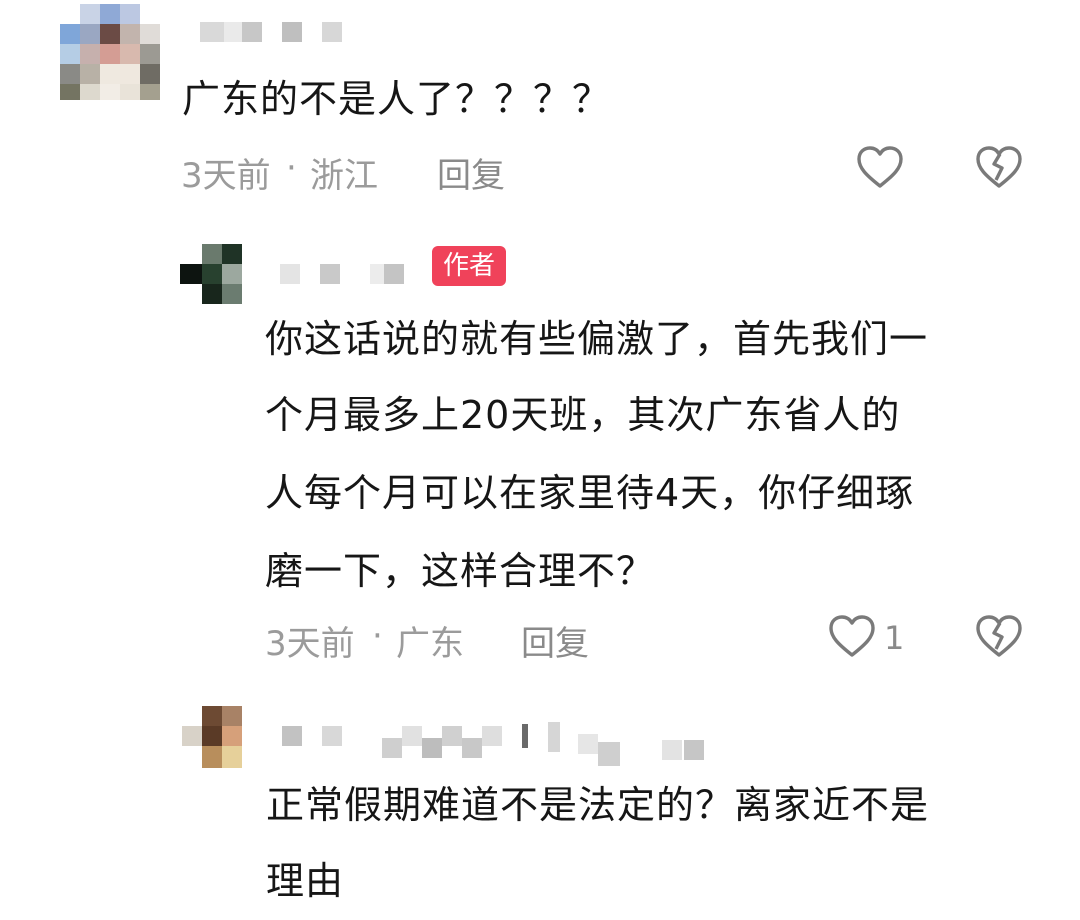  Describe the element at coordinates (397, 99) in the screenshot. I see `comment-text: 广东的不是人了？？？？` at that location.